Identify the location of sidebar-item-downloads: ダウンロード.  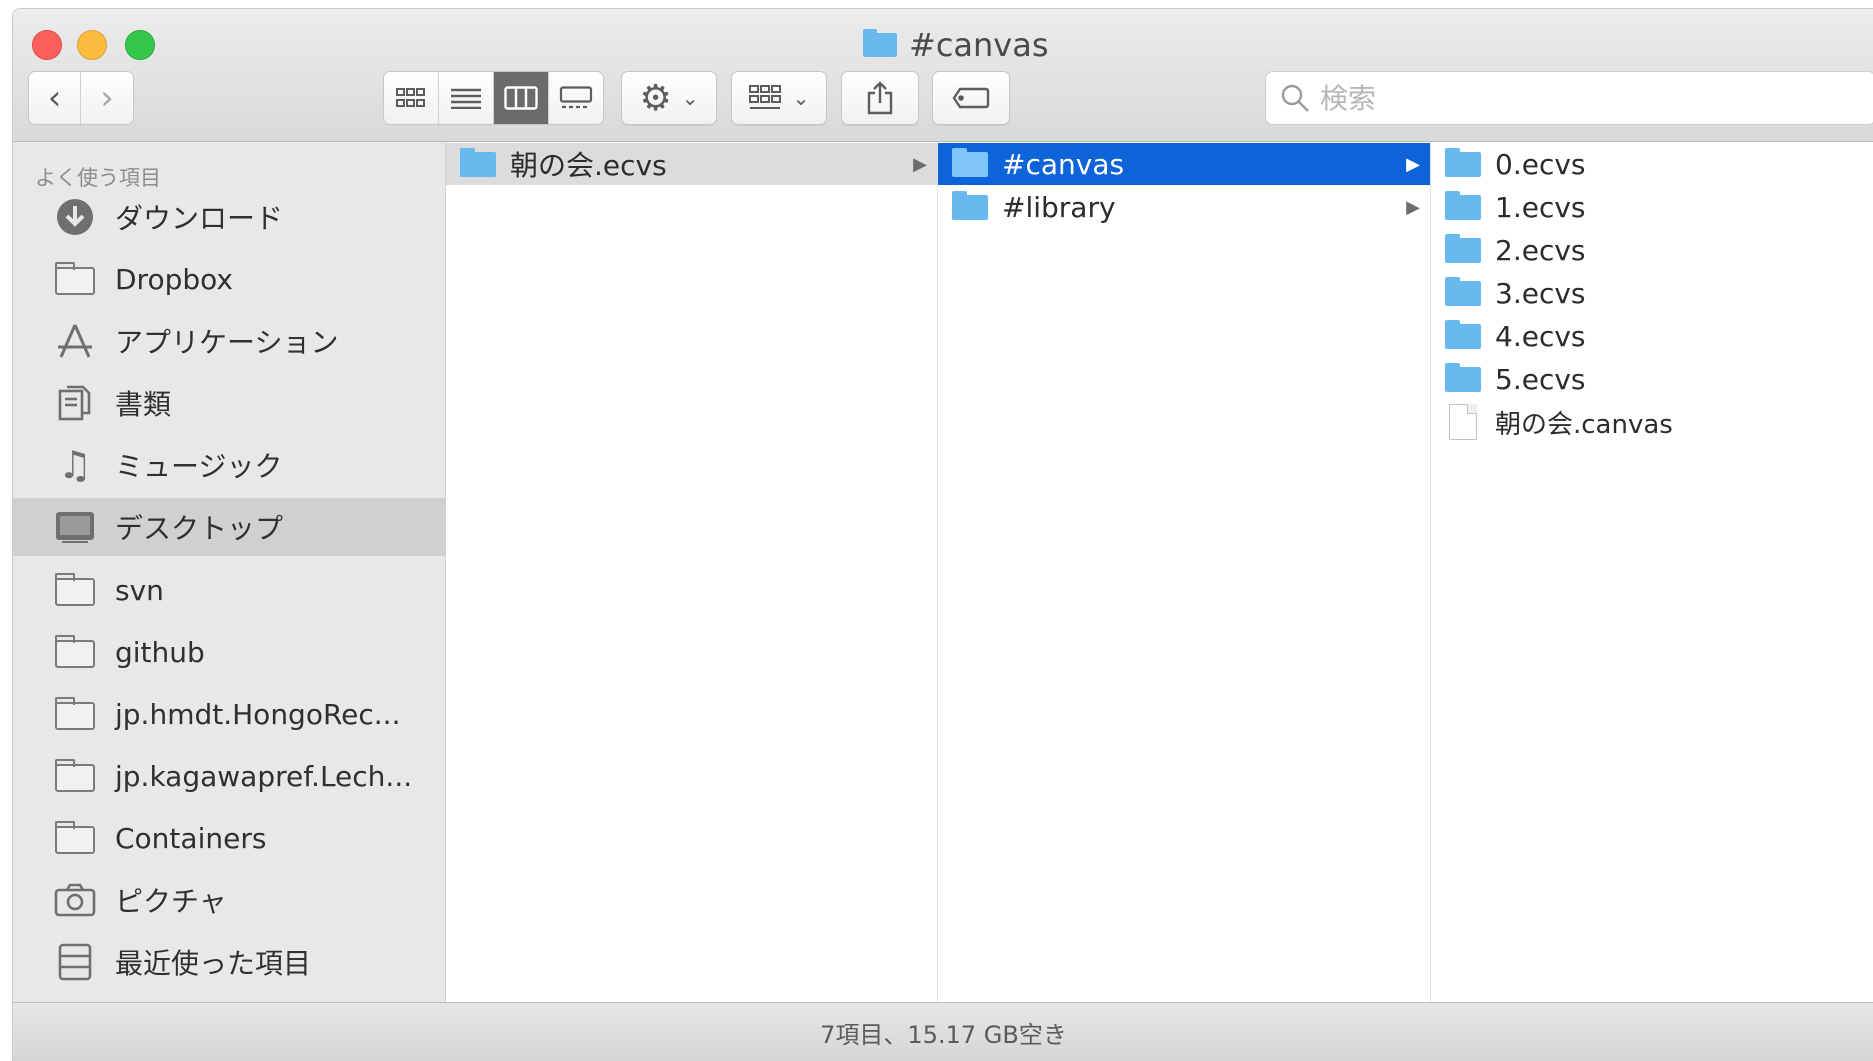
(229, 217).